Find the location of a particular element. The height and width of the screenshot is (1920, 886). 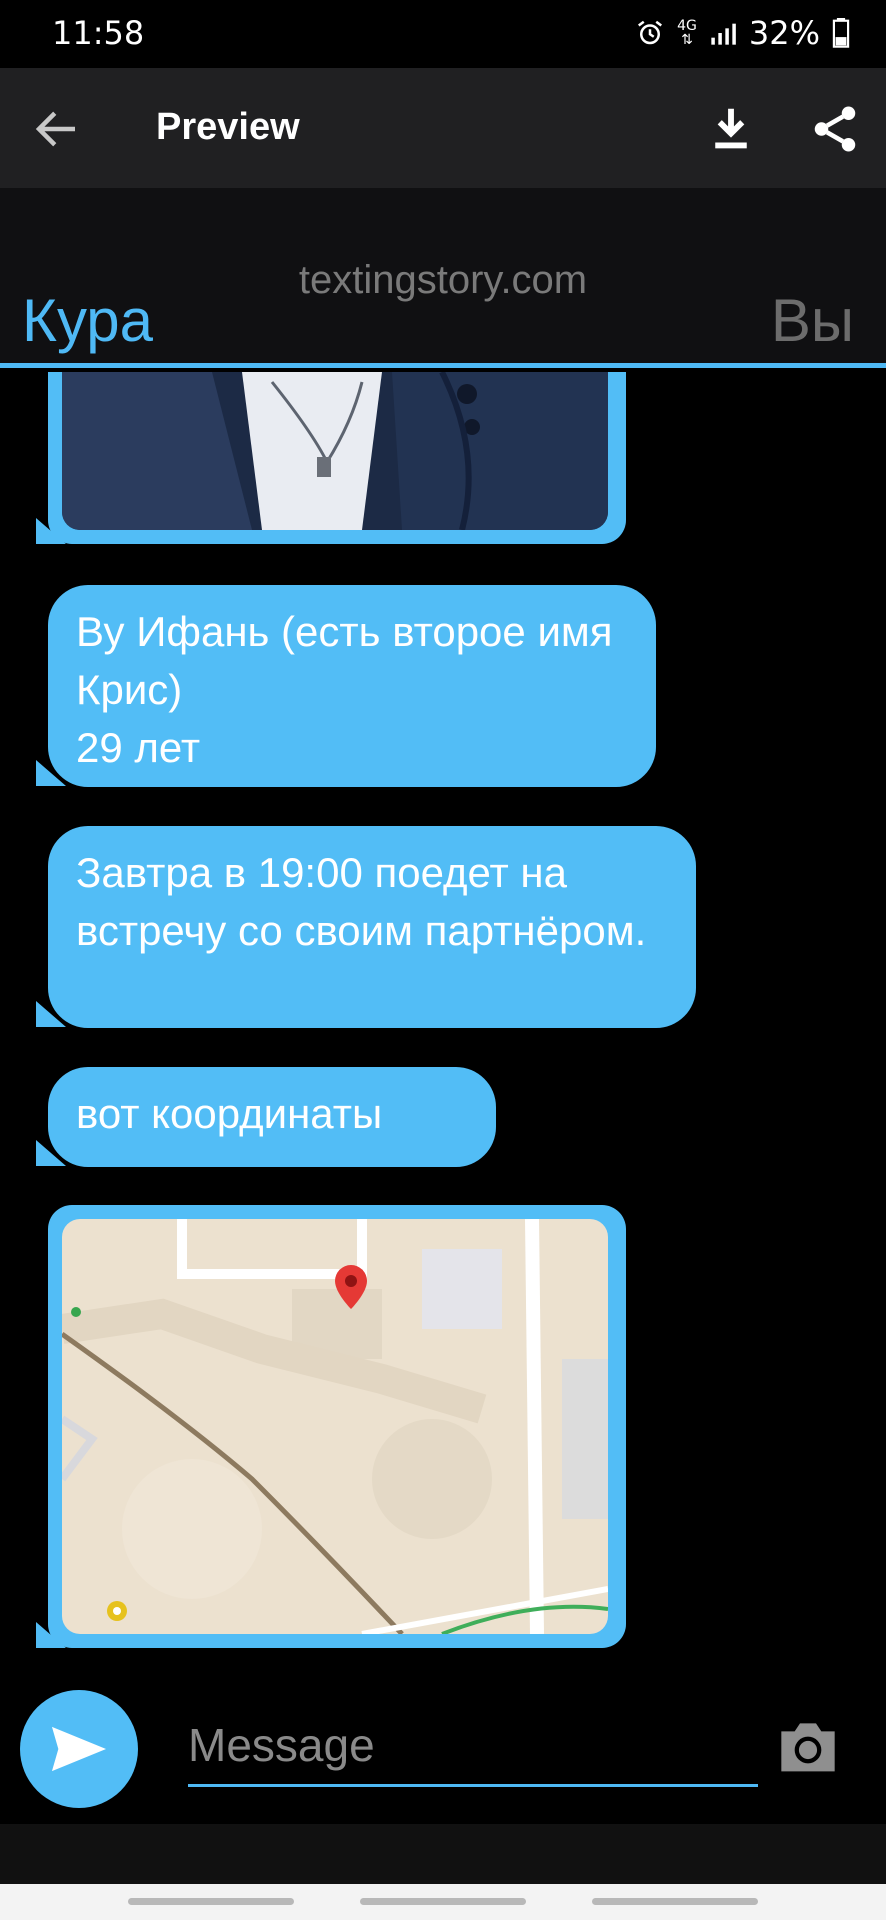

bottom-spacer is located at coordinates (443, 1854).